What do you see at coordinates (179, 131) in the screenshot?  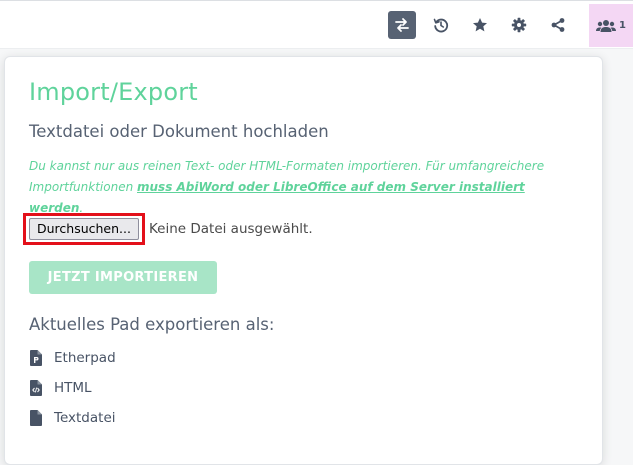 I see `import-heading: Textdatei oder Dokument hochladen` at bounding box center [179, 131].